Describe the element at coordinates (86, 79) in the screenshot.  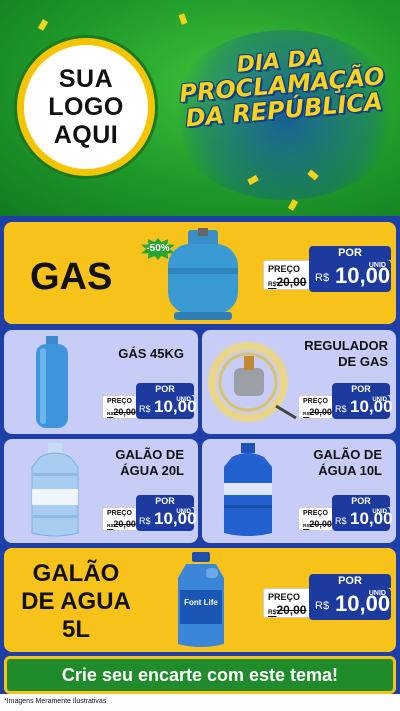
I see `logo-line: SUA` at that location.